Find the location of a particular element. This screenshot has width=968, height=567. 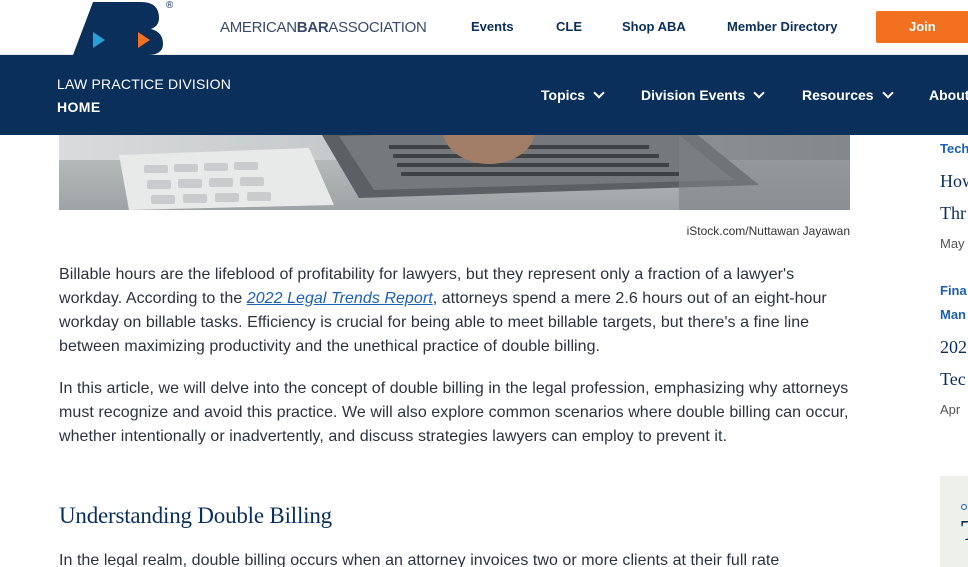

ad-text: T is located at coordinates (964, 532).